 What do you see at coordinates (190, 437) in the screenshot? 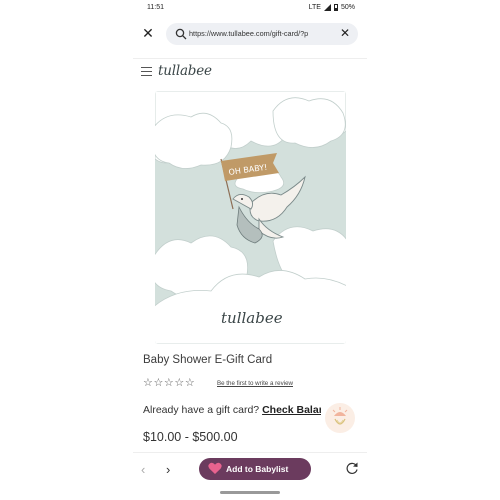
I see `price-range: $10.00 - $500.00` at bounding box center [190, 437].